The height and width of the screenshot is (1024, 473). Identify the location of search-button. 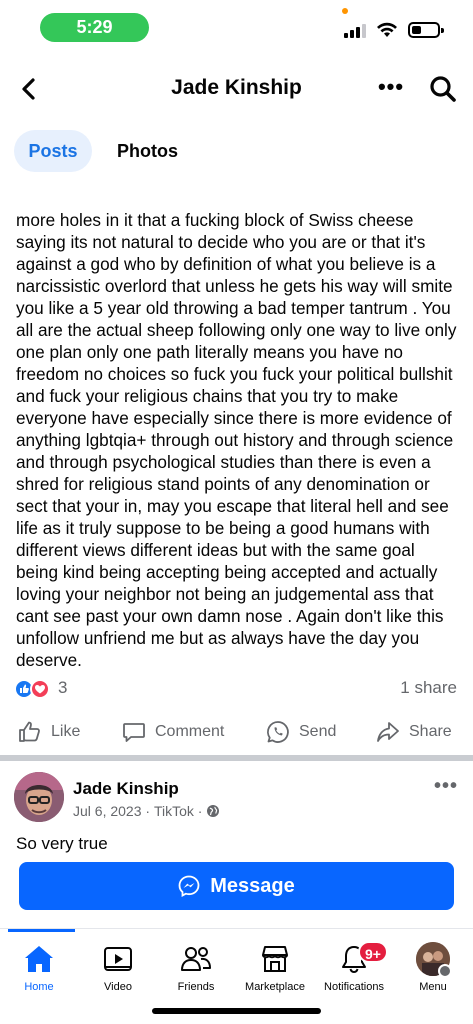
(443, 89).